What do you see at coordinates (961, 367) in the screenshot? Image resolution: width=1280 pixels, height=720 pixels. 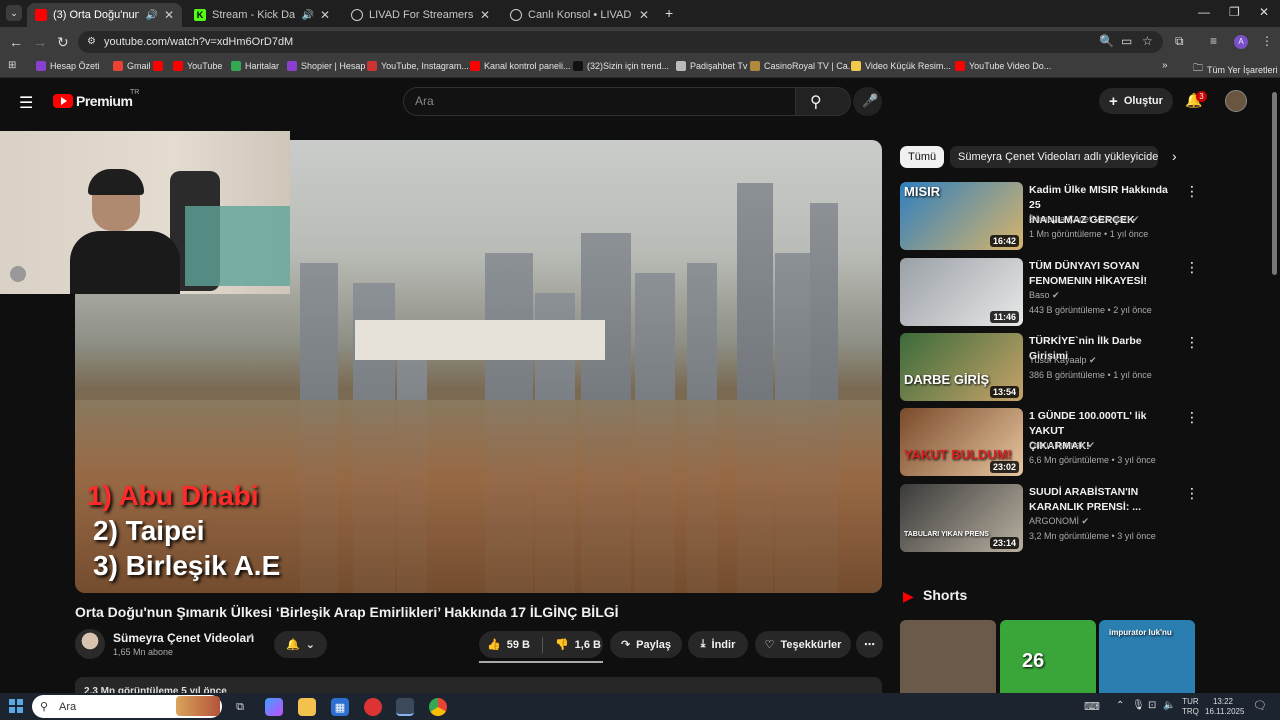 I see `recommendation-thumbnail: DARBE GİRİŞ 13:54` at bounding box center [961, 367].